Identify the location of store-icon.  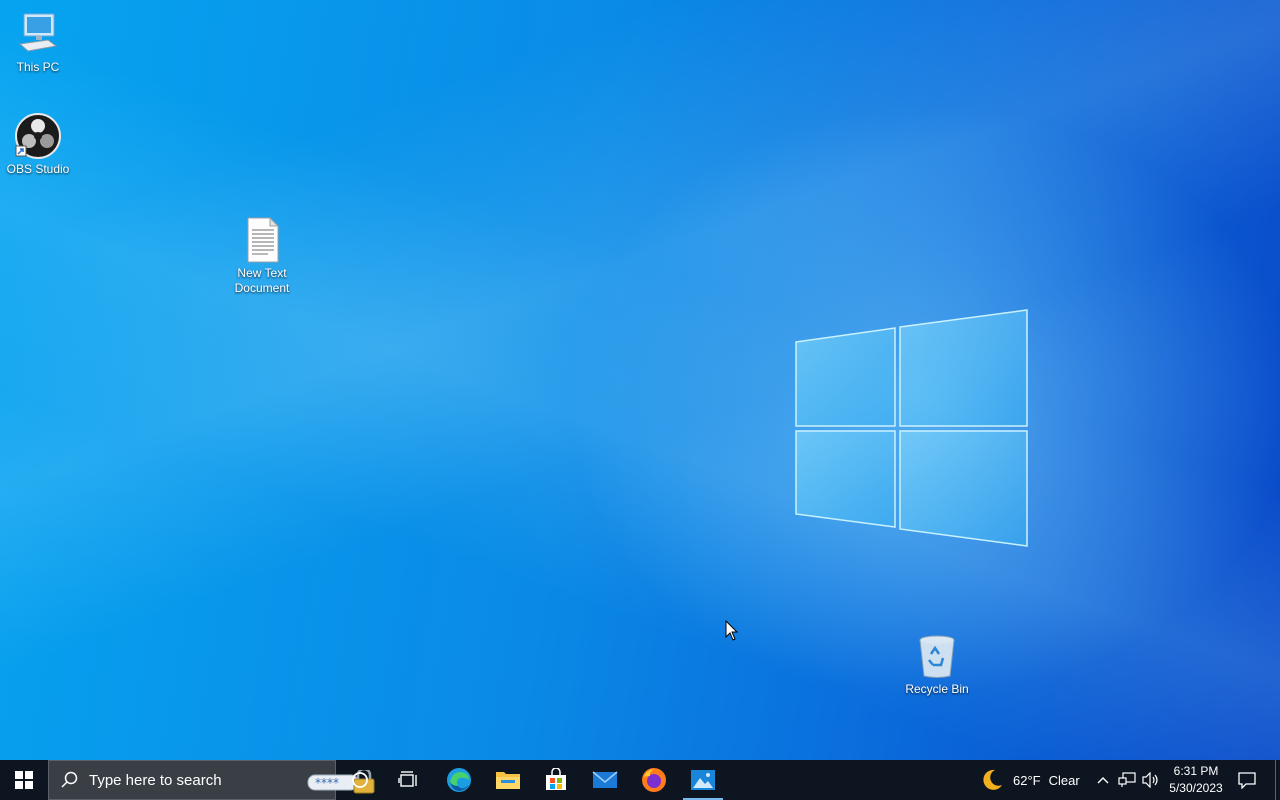
(556, 779).